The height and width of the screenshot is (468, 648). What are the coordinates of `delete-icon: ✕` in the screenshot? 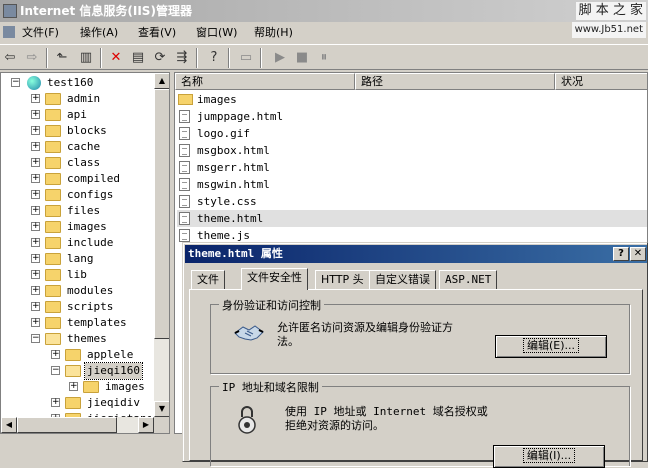 It's located at (116, 58).